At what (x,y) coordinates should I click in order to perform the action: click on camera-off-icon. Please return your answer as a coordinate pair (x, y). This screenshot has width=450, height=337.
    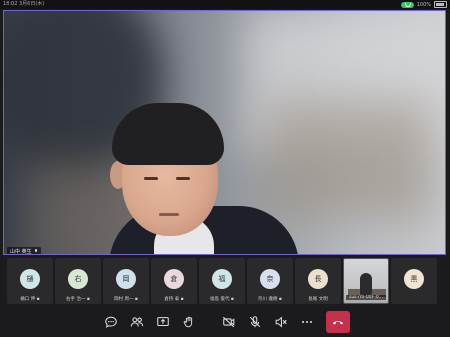
    Looking at the image, I should click on (228, 321).